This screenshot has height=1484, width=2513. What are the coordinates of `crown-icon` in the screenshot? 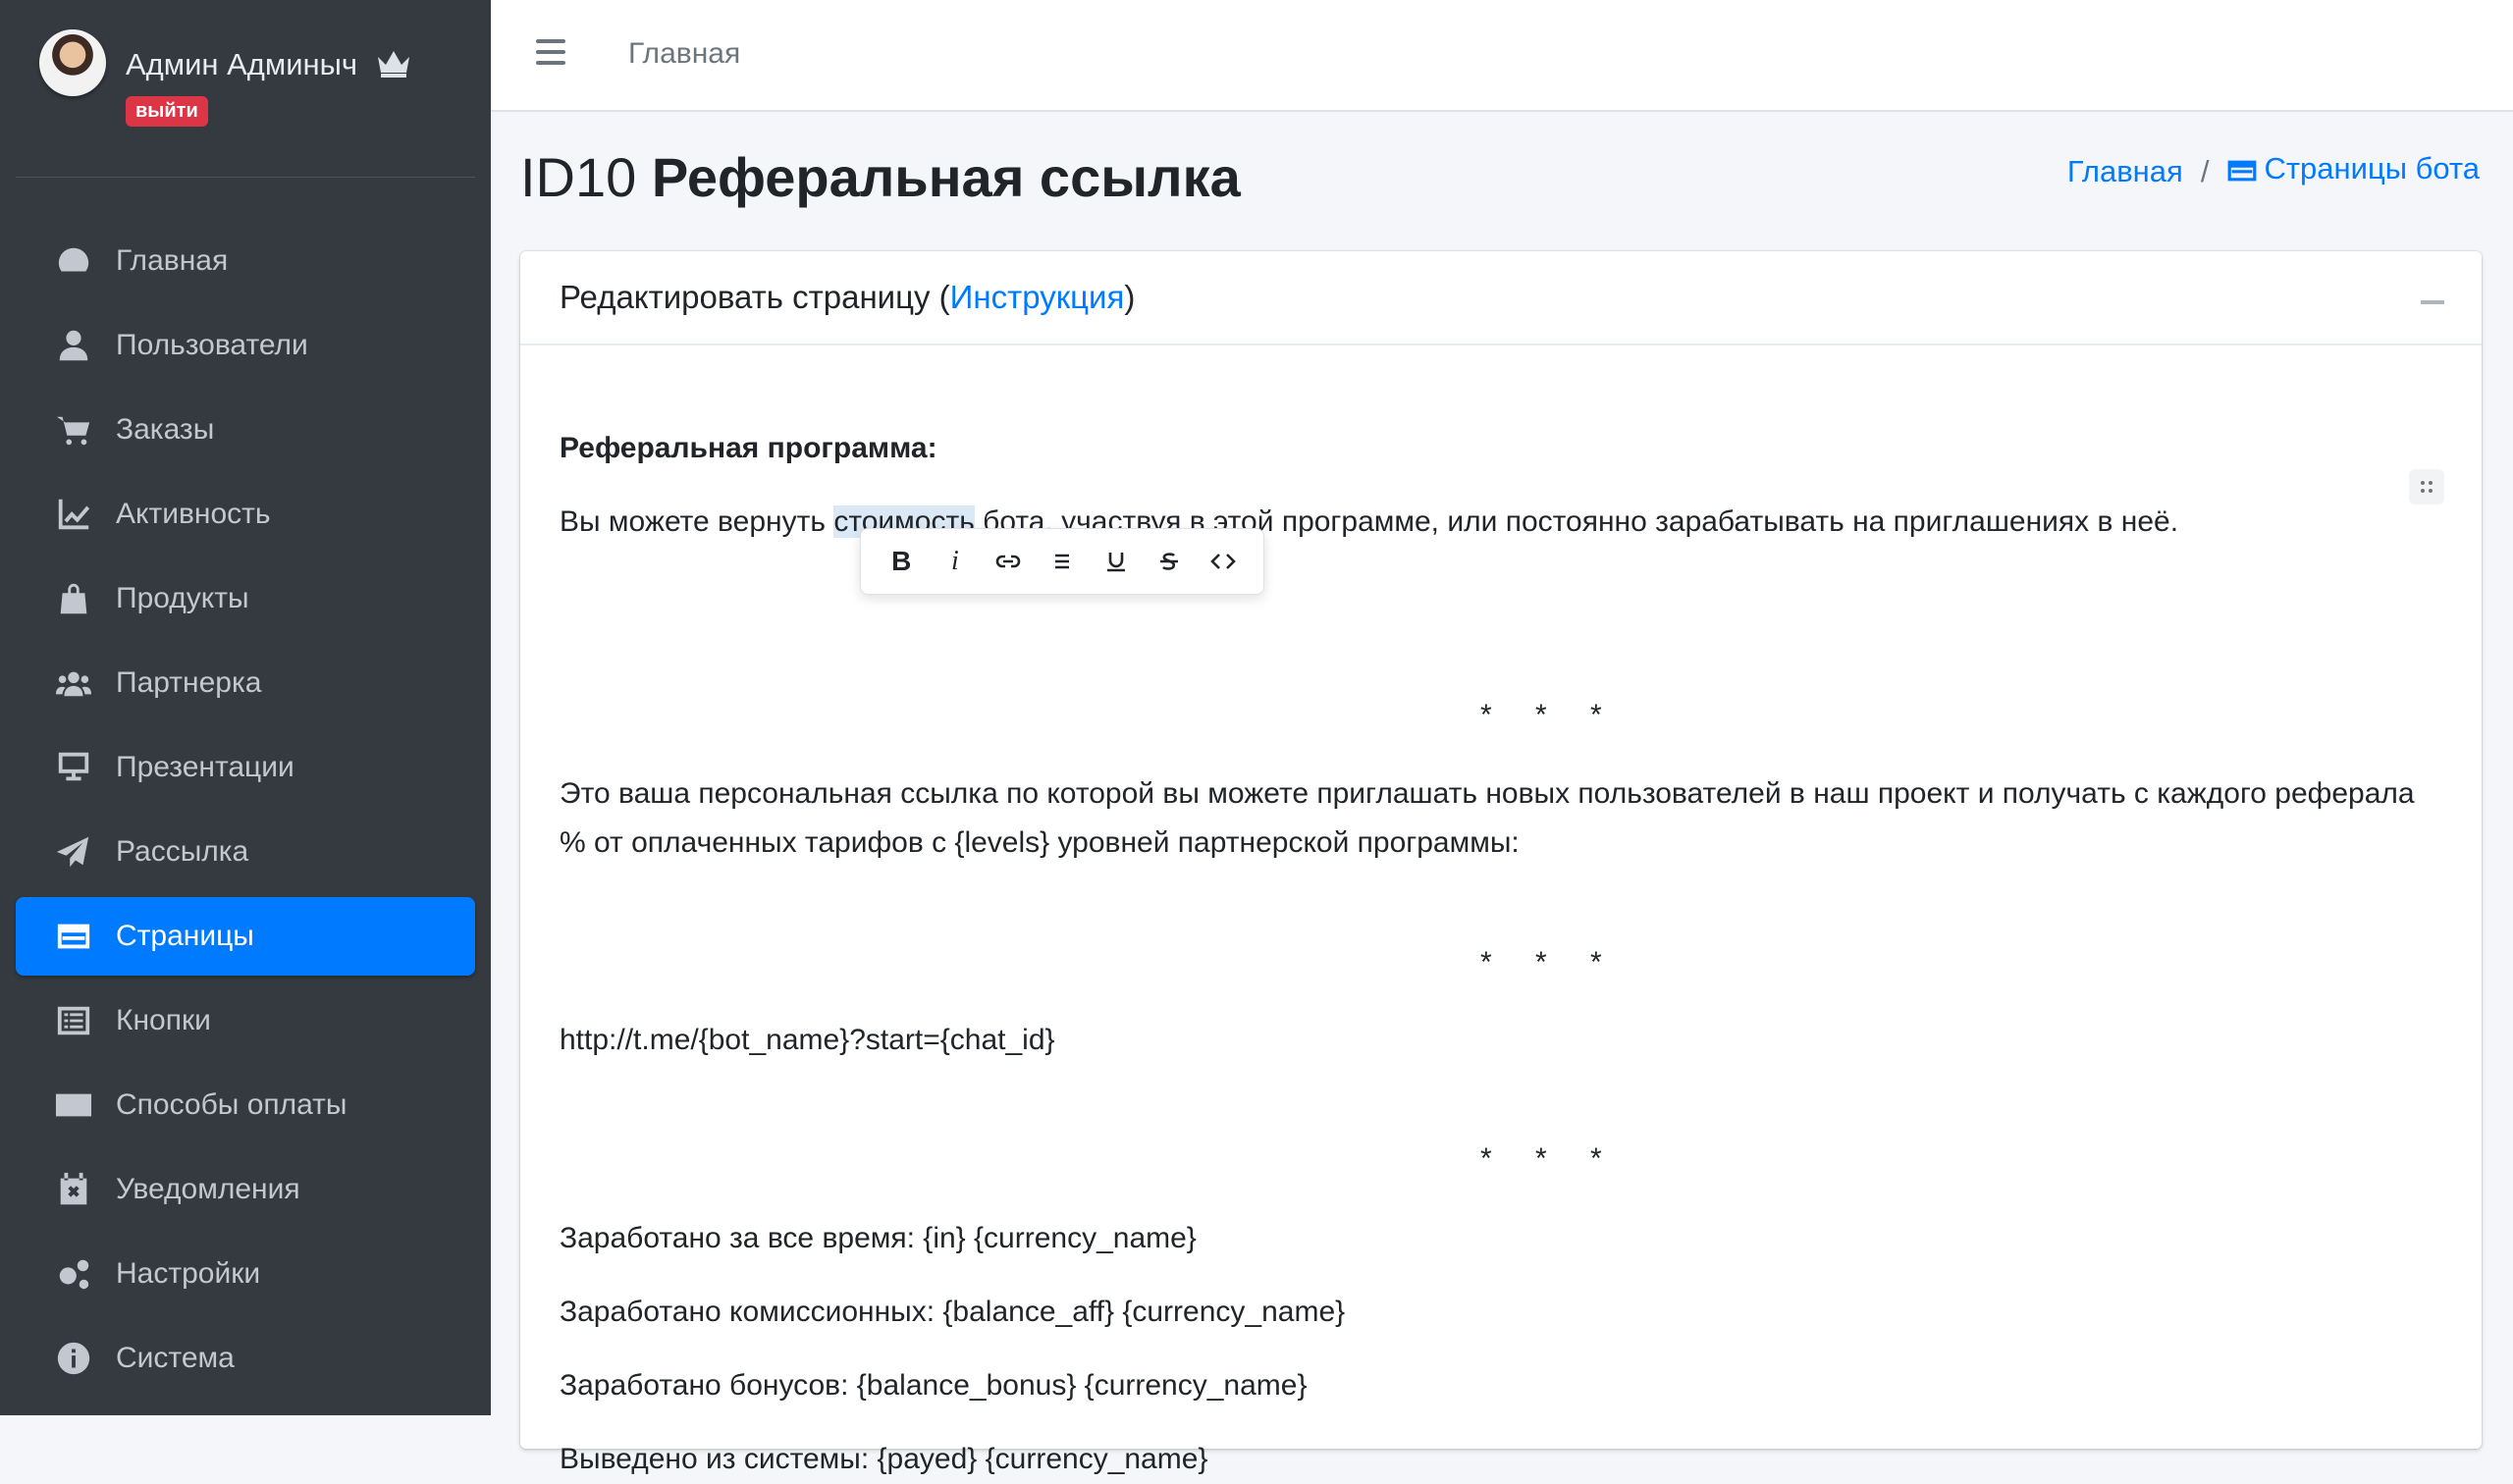 It's located at (394, 66).